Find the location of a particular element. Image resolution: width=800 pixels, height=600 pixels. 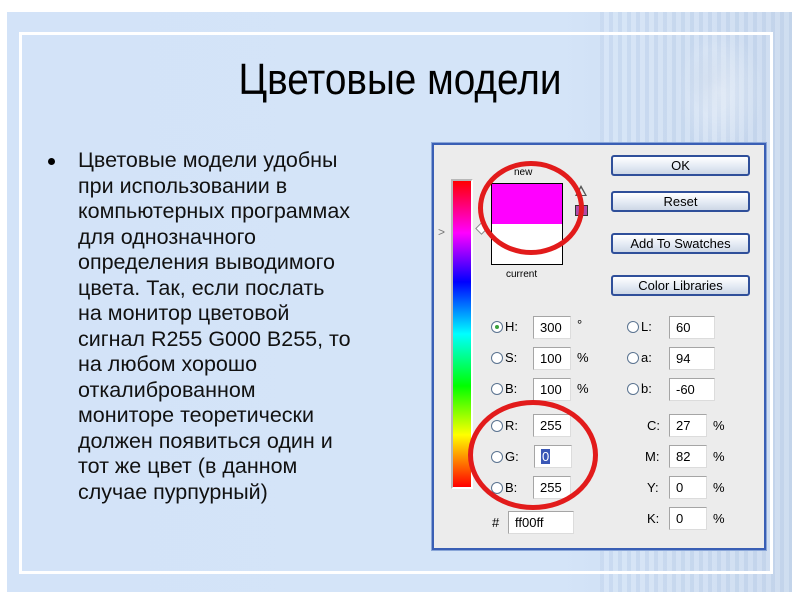

a-channel-input: 94 is located at coordinates (692, 358).